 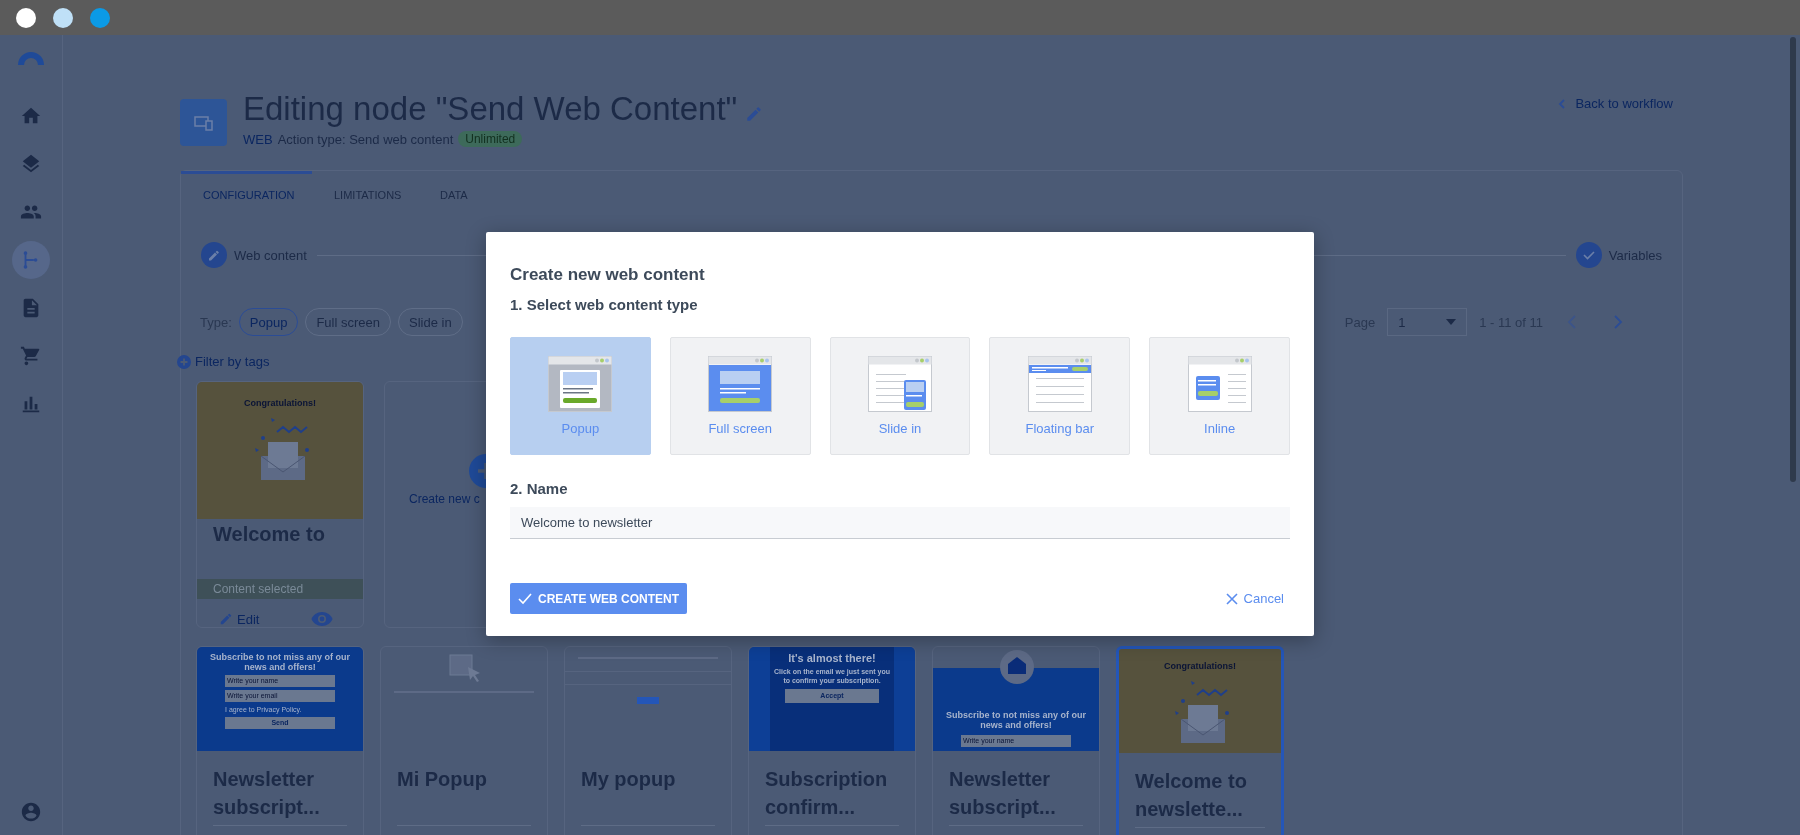 What do you see at coordinates (322, 619) in the screenshot?
I see `eye-icon` at bounding box center [322, 619].